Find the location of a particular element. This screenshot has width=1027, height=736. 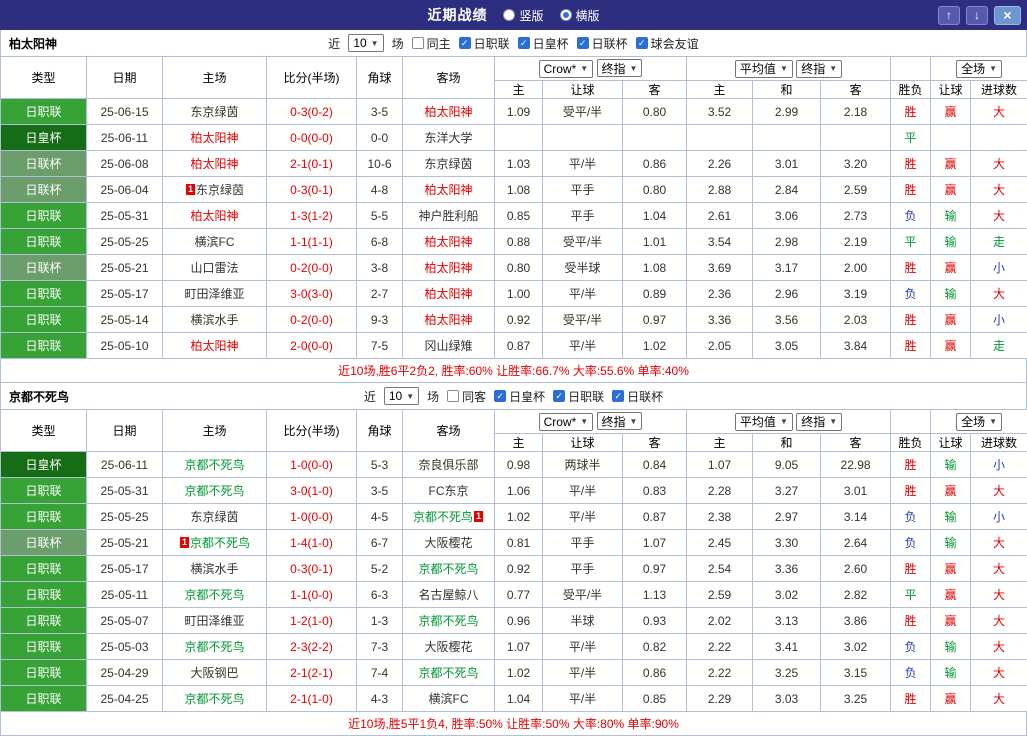

score-cell: 3-0(1-0) is located at coordinates (312, 491).